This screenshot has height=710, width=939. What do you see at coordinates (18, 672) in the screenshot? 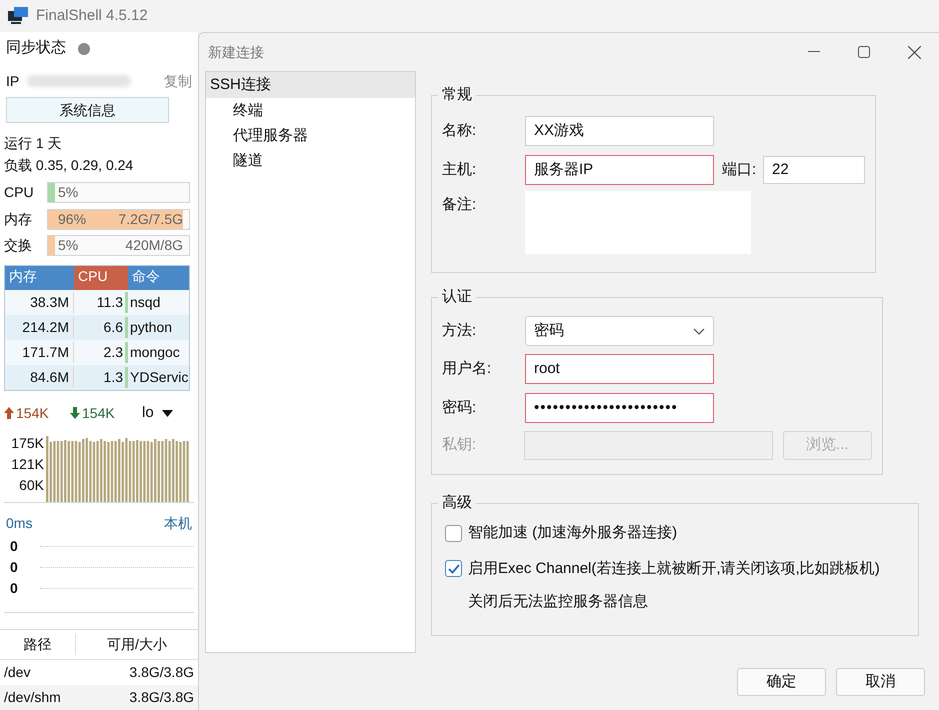
I see `table-cell-text: /dev` at bounding box center [18, 672].